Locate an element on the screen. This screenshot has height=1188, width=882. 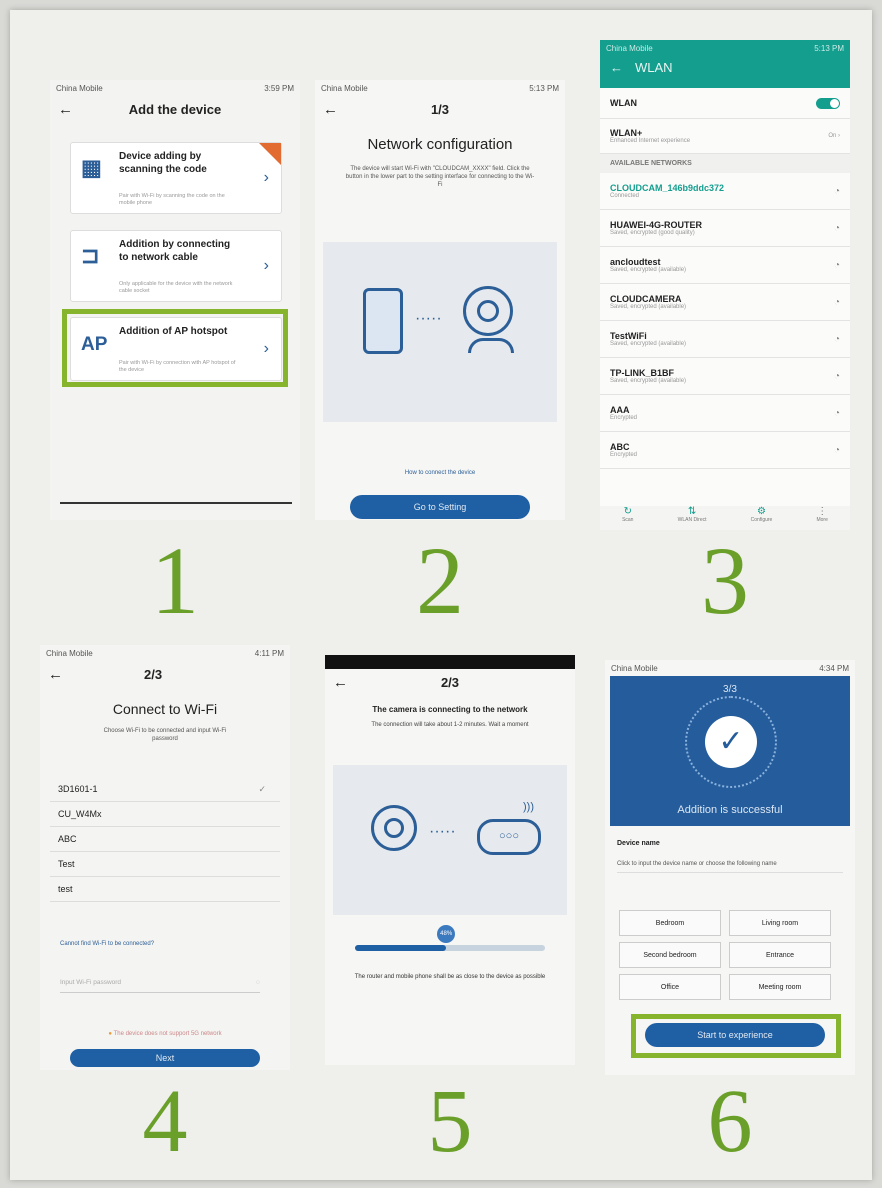
network-row: CLOUDCAM_146b9ddc372 Connected ◔ is located at coordinates (725, 191).